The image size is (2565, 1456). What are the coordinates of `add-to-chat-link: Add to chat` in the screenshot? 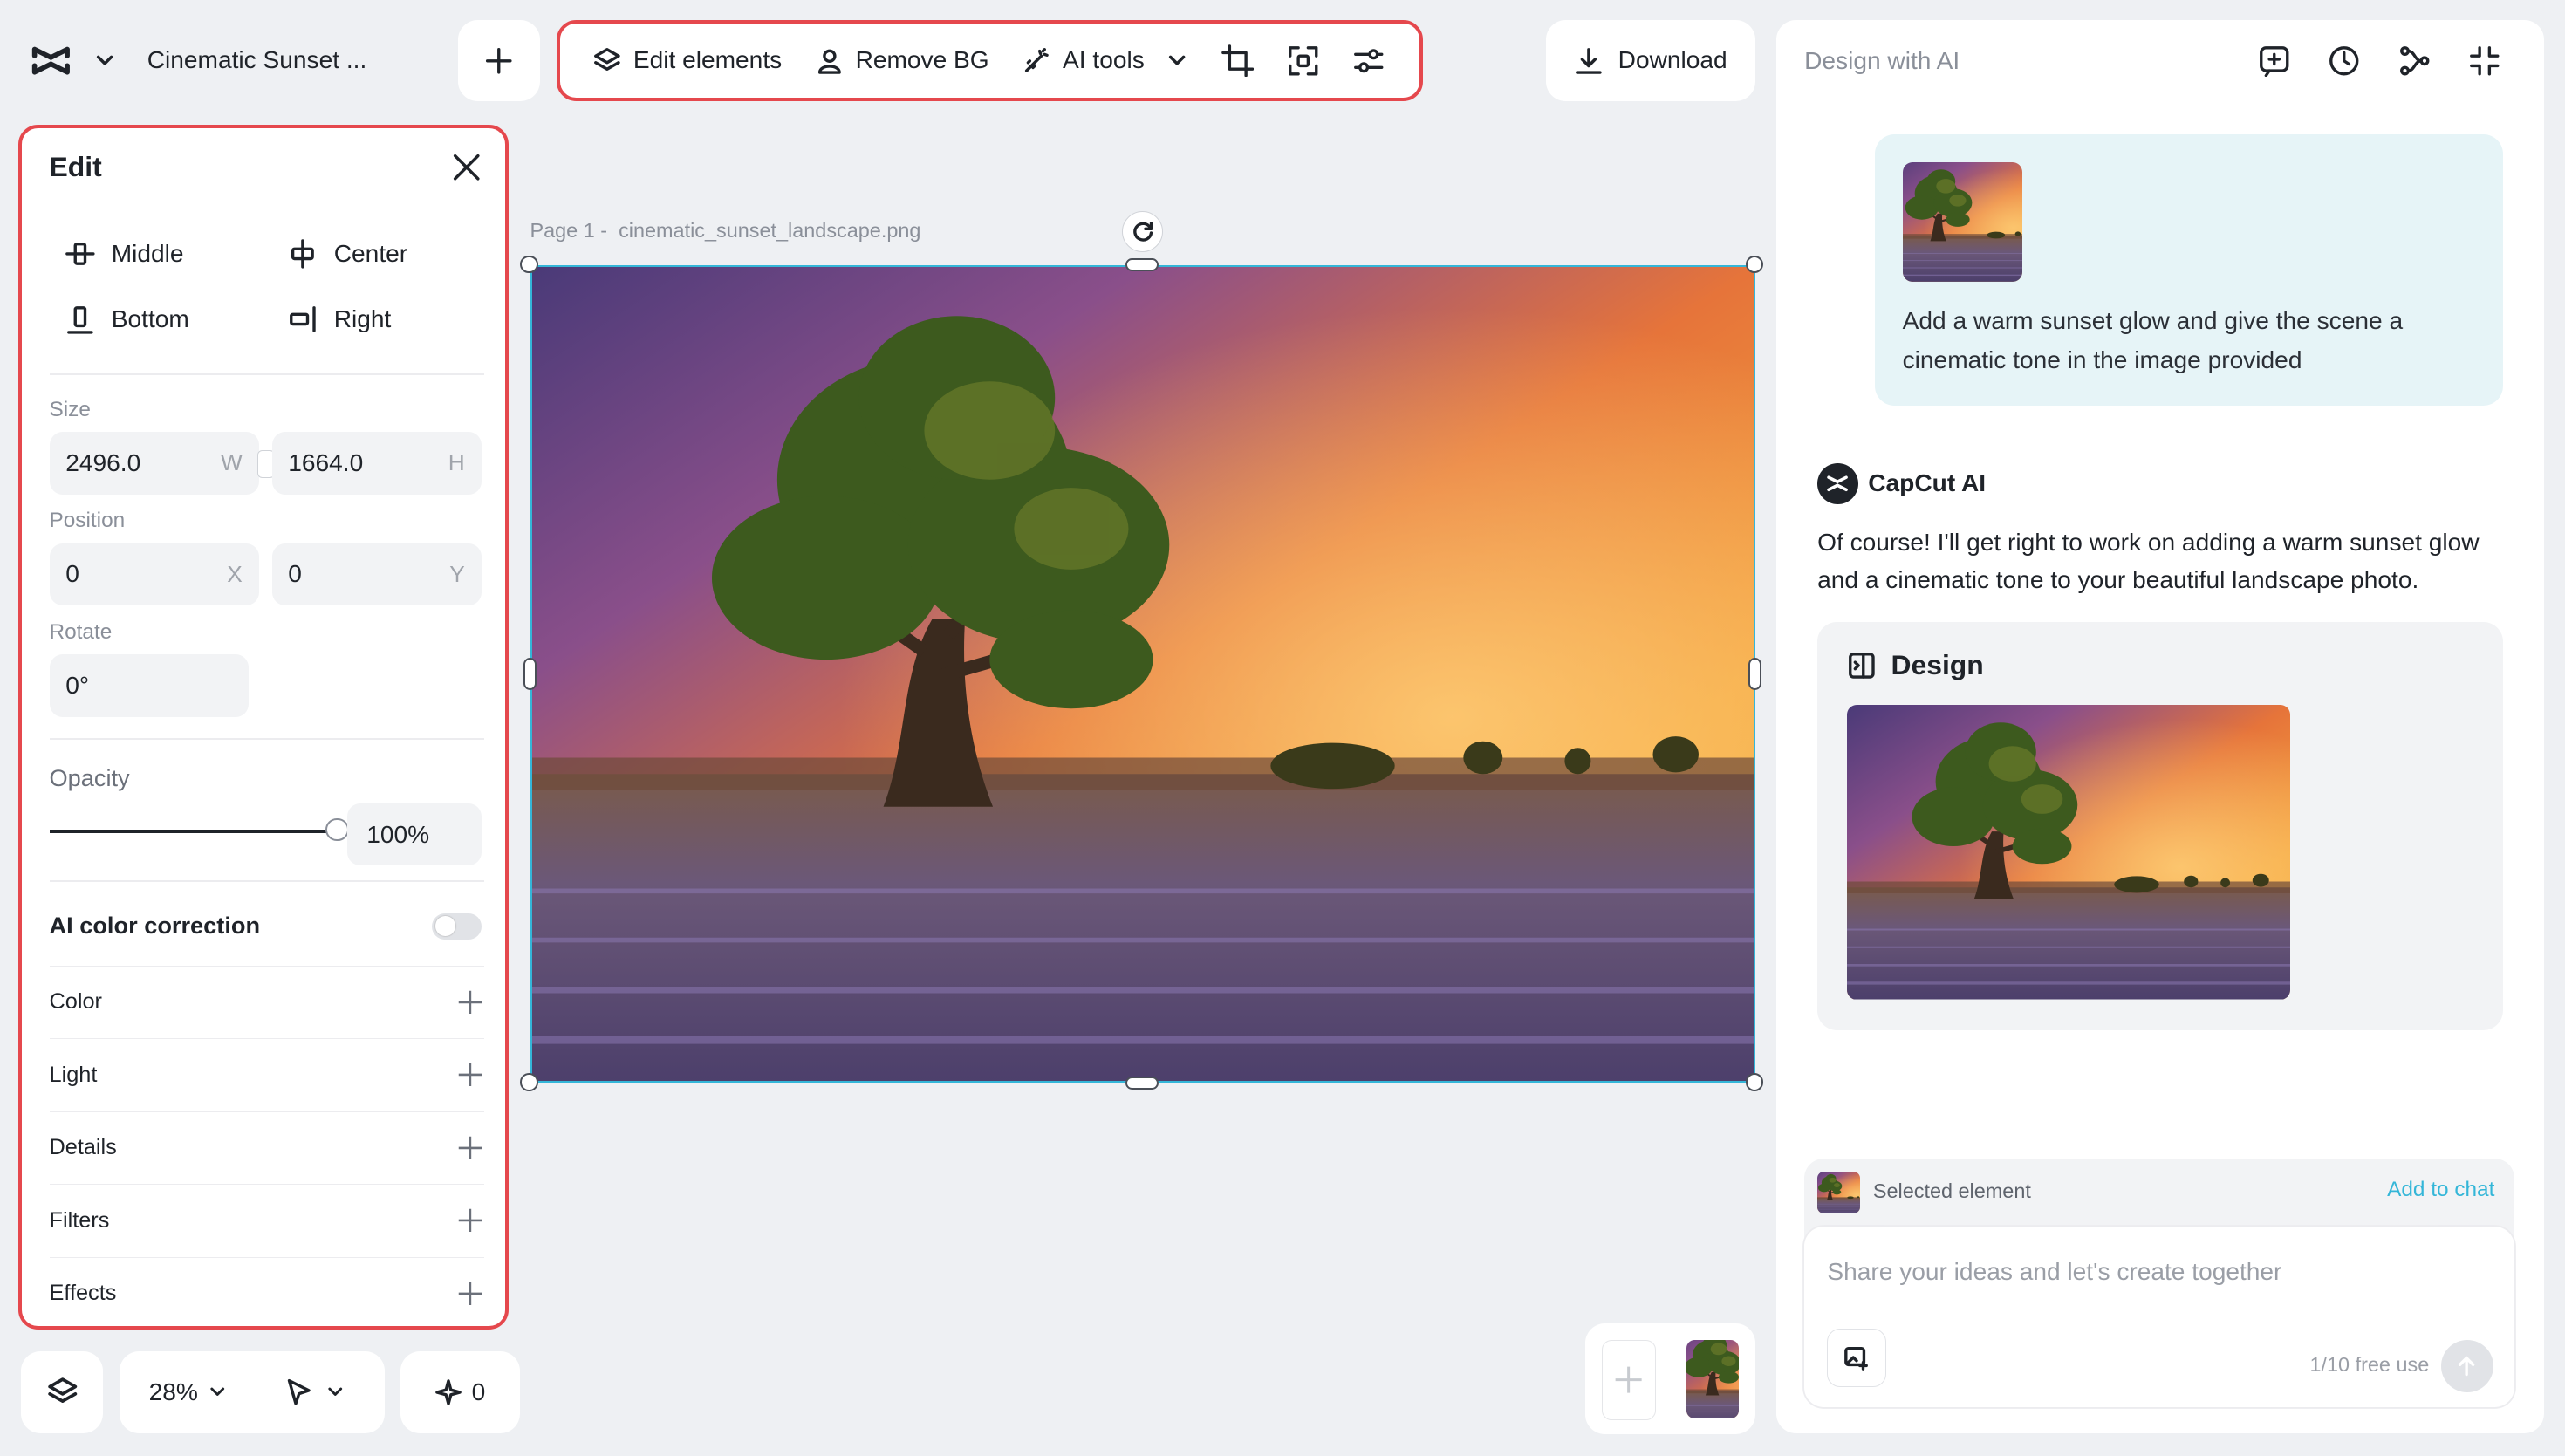 It's located at (2440, 1190).